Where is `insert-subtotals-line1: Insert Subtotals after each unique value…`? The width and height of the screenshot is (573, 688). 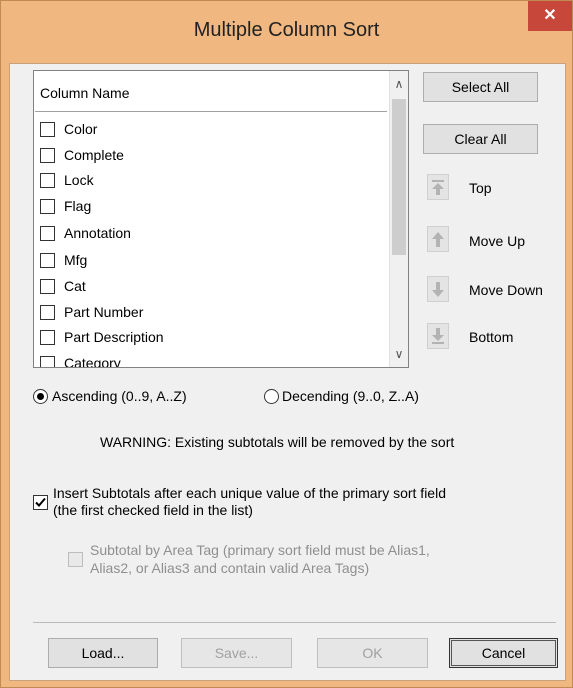 insert-subtotals-line1: Insert Subtotals after each unique value… is located at coordinates (249, 493).